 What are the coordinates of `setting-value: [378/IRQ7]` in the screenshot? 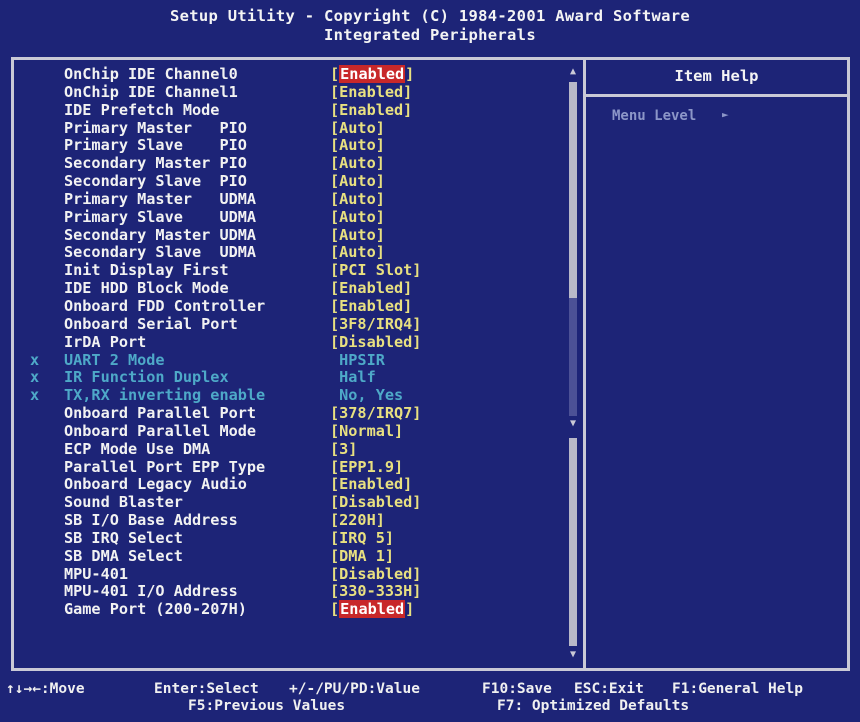 It's located at (375, 413).